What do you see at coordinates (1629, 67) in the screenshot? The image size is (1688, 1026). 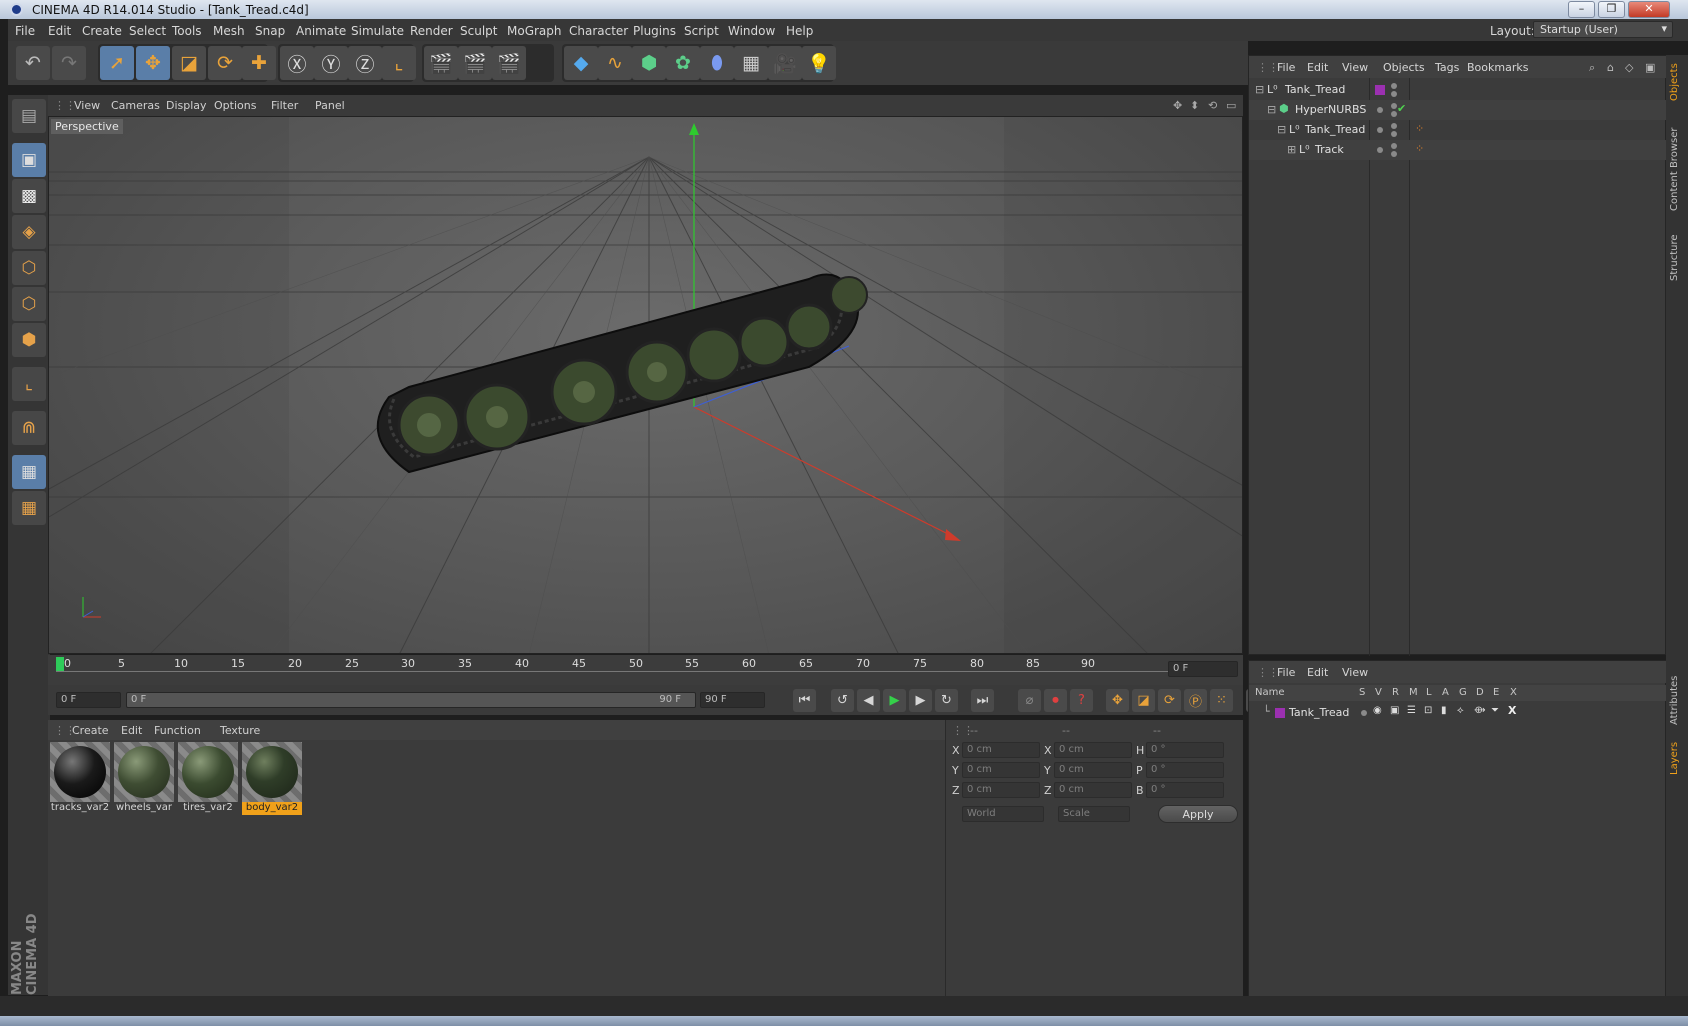 I see `back-icon: ◇` at bounding box center [1629, 67].